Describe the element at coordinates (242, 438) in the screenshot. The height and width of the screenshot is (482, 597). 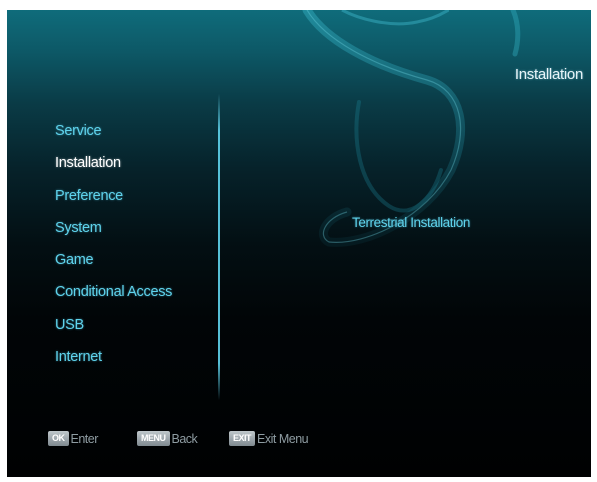
I see `exit-key-icon: EXIT` at that location.